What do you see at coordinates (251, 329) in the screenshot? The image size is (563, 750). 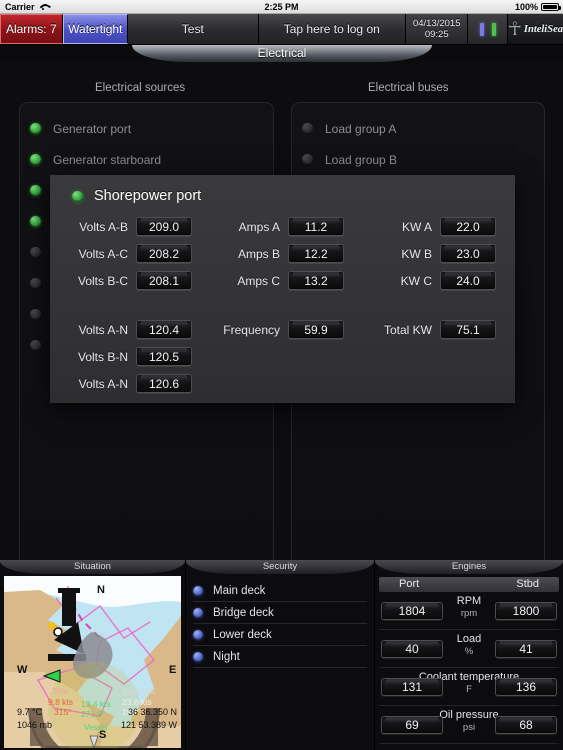 I see `readout-label: Frequency` at bounding box center [251, 329].